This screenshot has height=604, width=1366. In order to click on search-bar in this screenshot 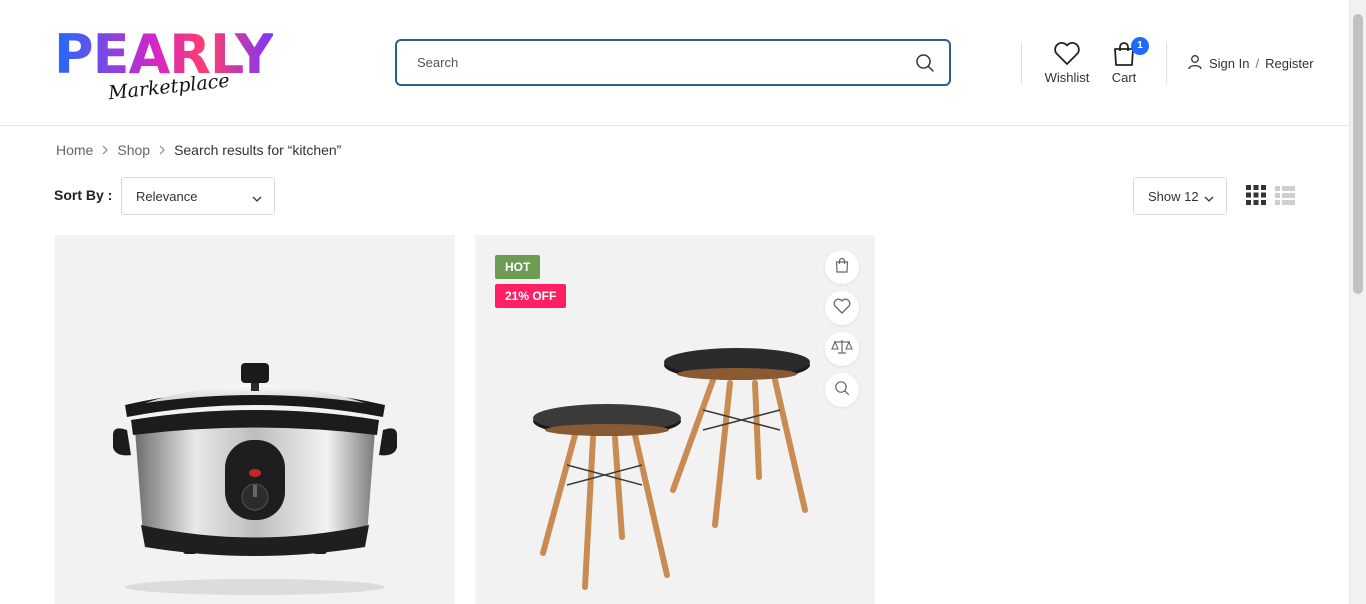, I will do `click(673, 62)`.